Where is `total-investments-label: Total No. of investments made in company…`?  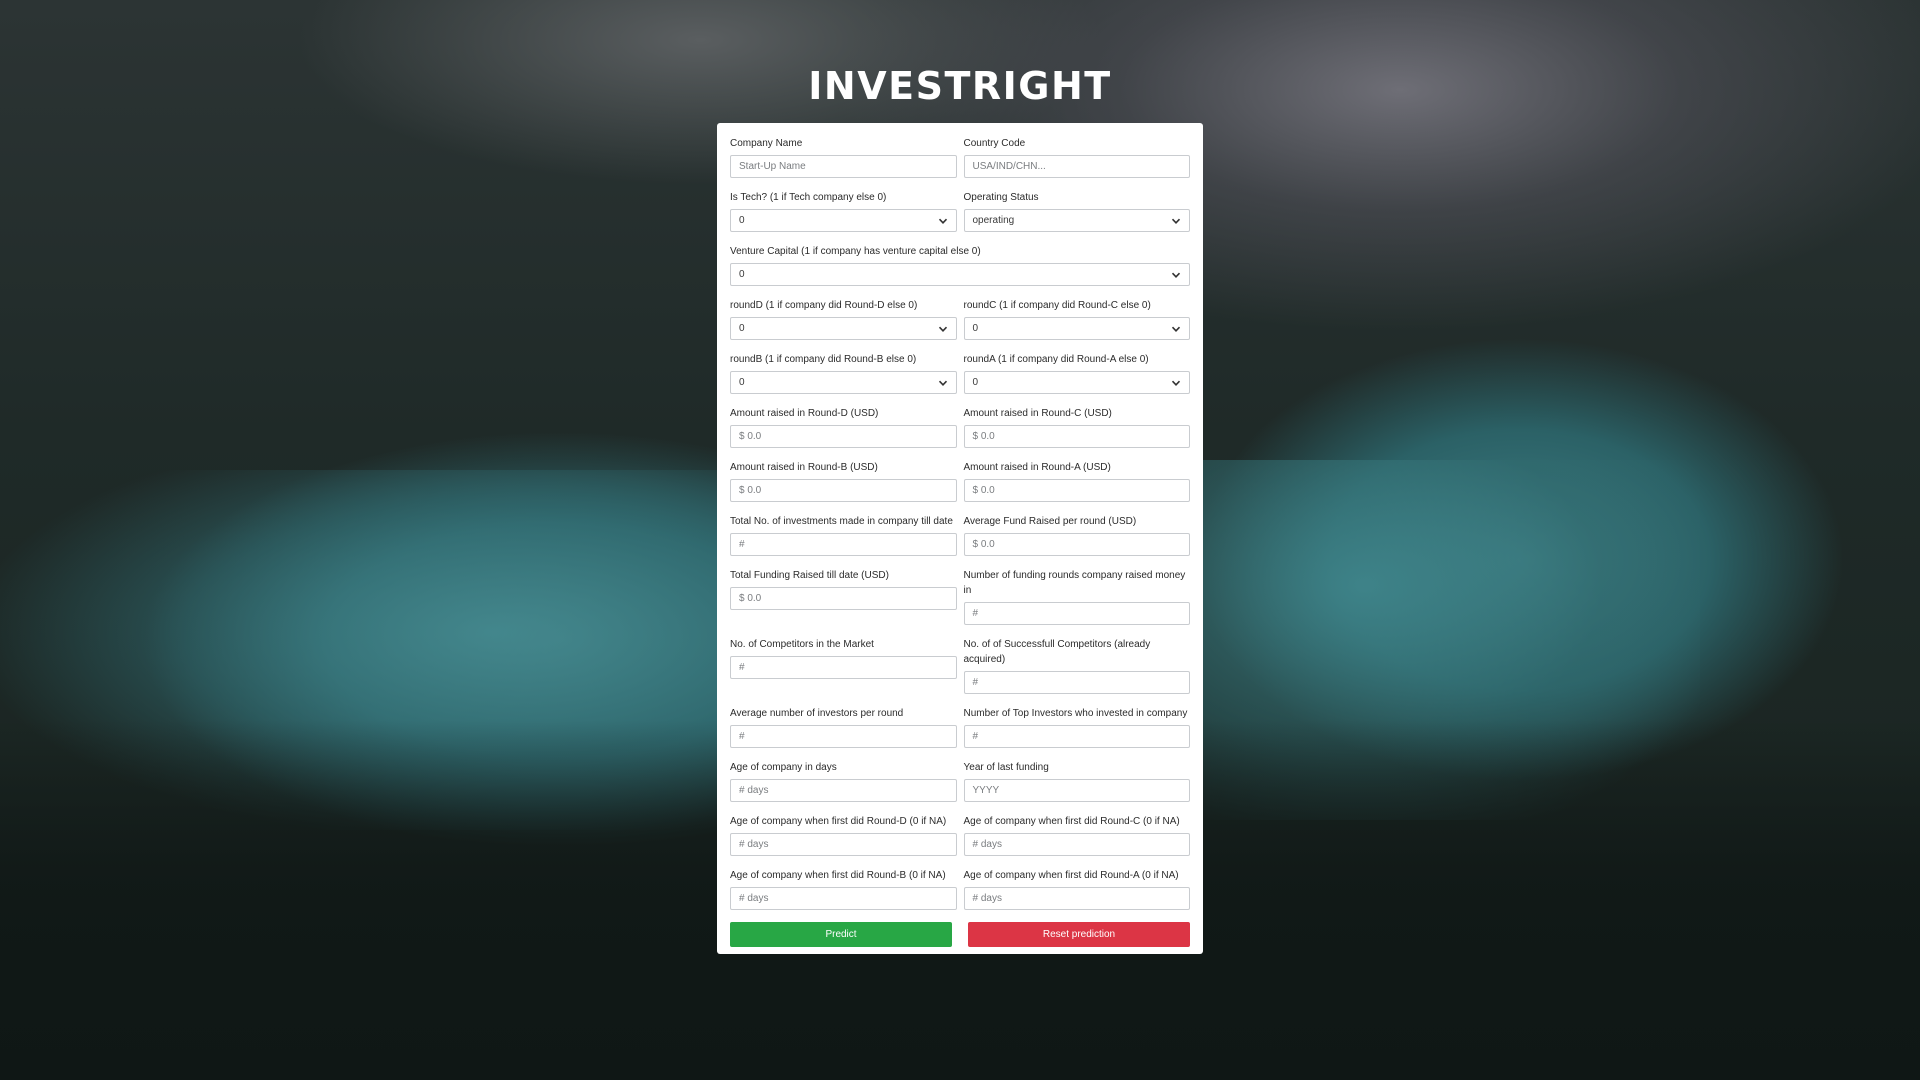
total-investments-label: Total No. of investments made in company… is located at coordinates (841, 521).